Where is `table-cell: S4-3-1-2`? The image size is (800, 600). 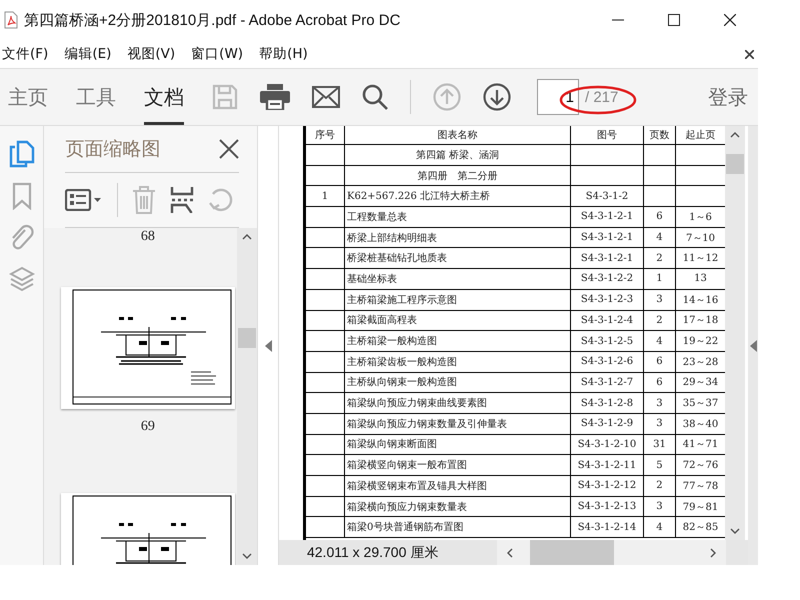
table-cell: S4-3-1-2 is located at coordinates (607, 197).